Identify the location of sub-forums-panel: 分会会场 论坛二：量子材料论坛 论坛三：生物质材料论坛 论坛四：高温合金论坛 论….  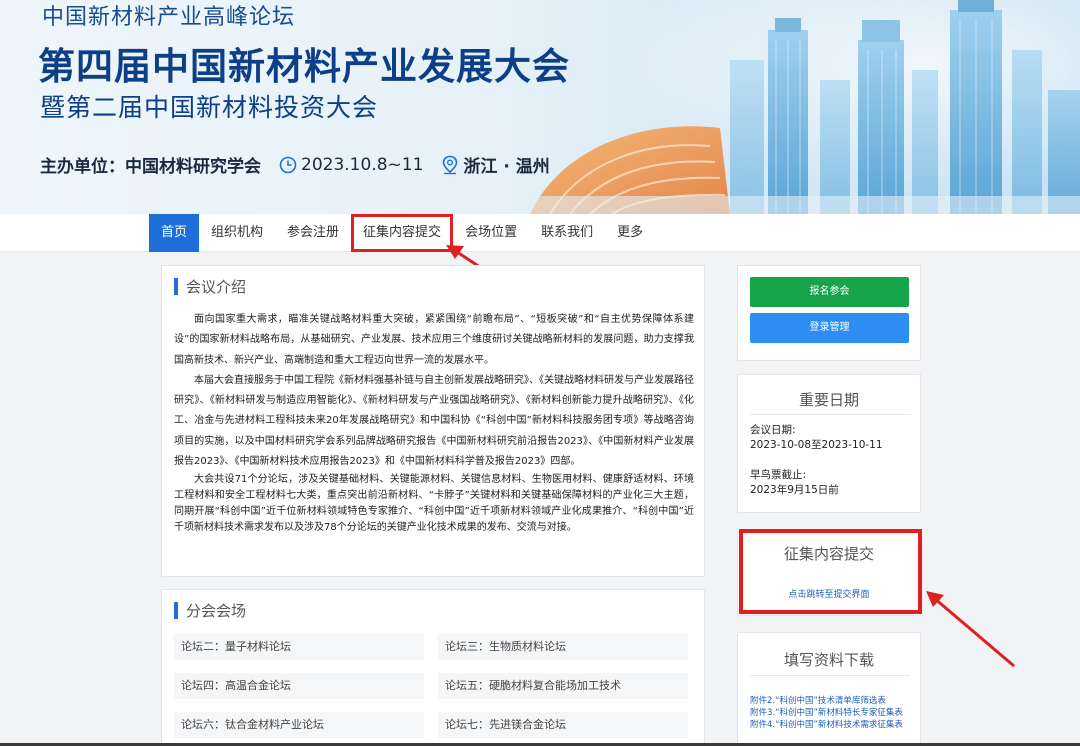
(433, 667).